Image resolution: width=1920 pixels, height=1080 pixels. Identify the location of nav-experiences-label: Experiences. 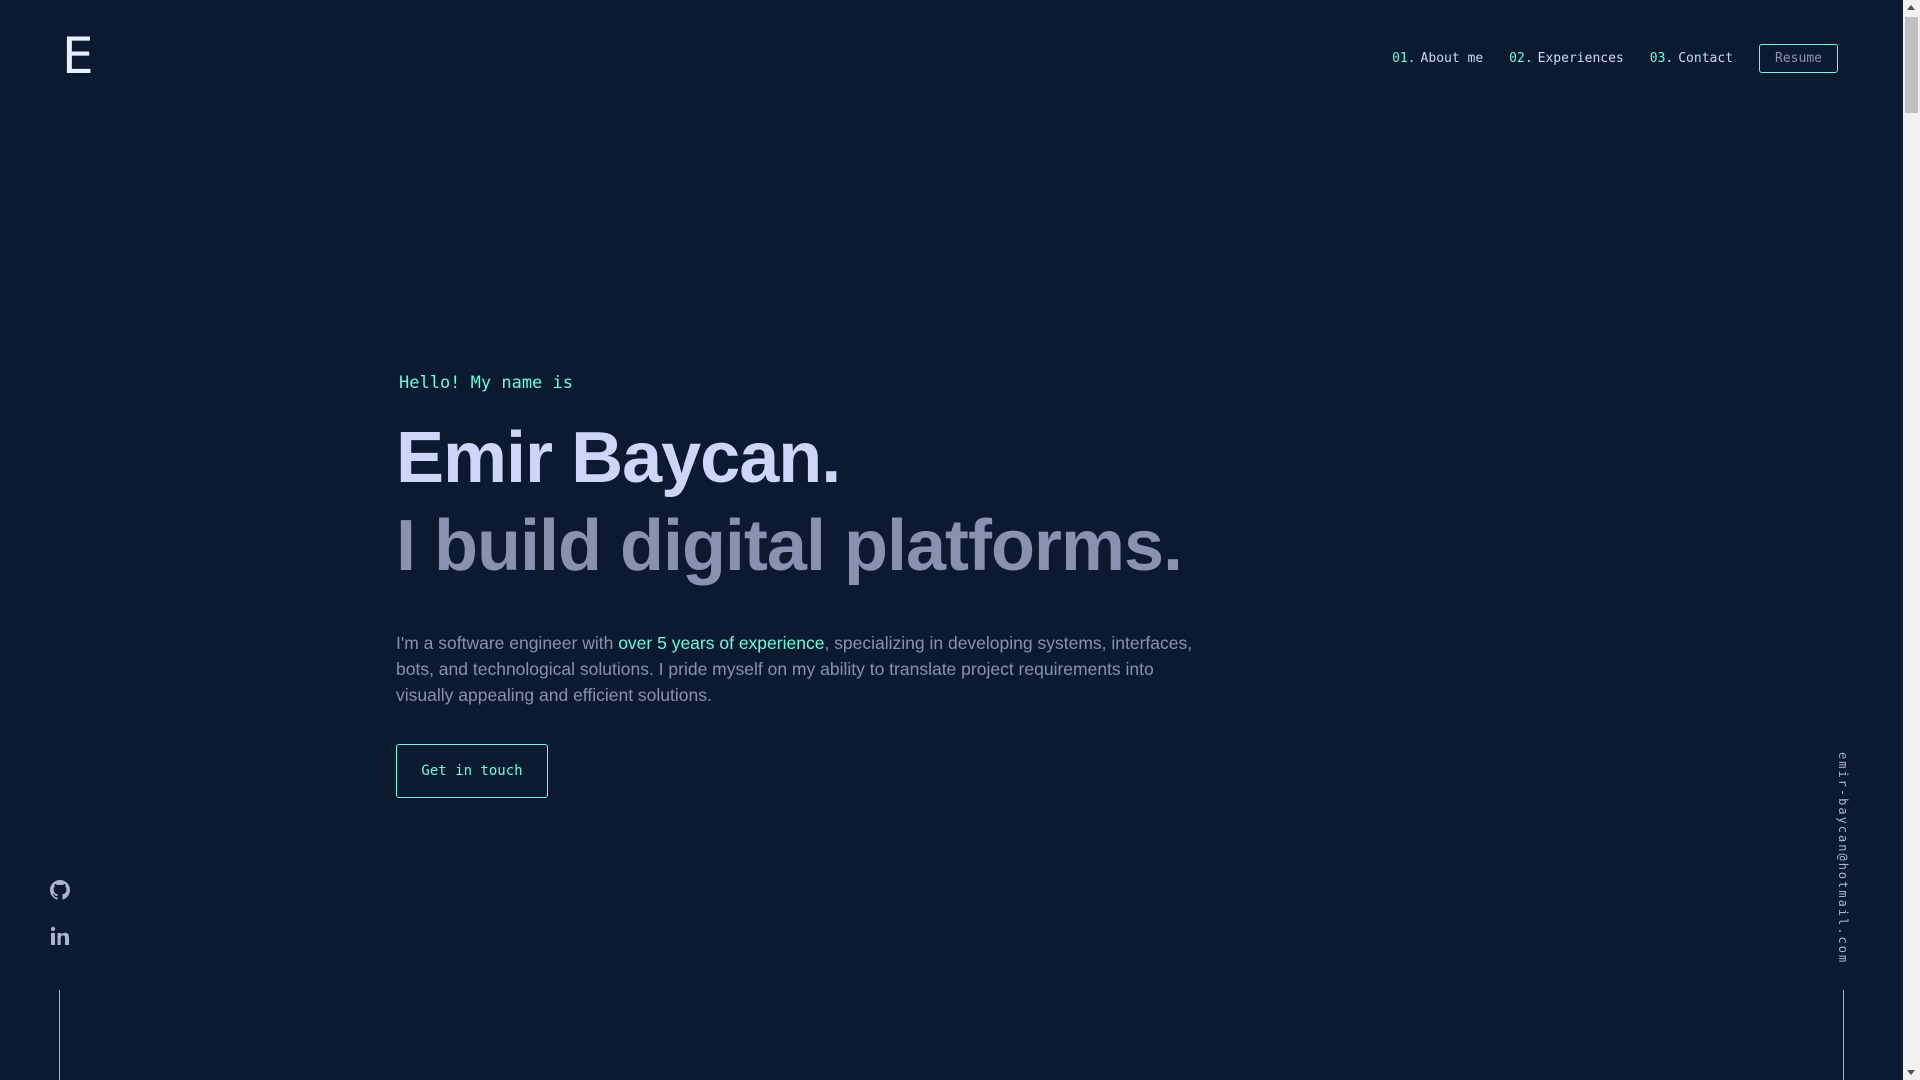
(1580, 58).